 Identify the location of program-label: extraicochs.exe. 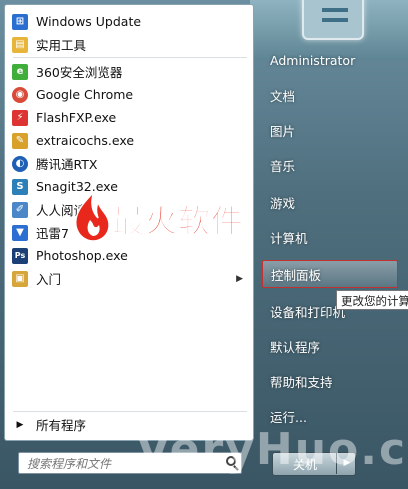
(85, 140).